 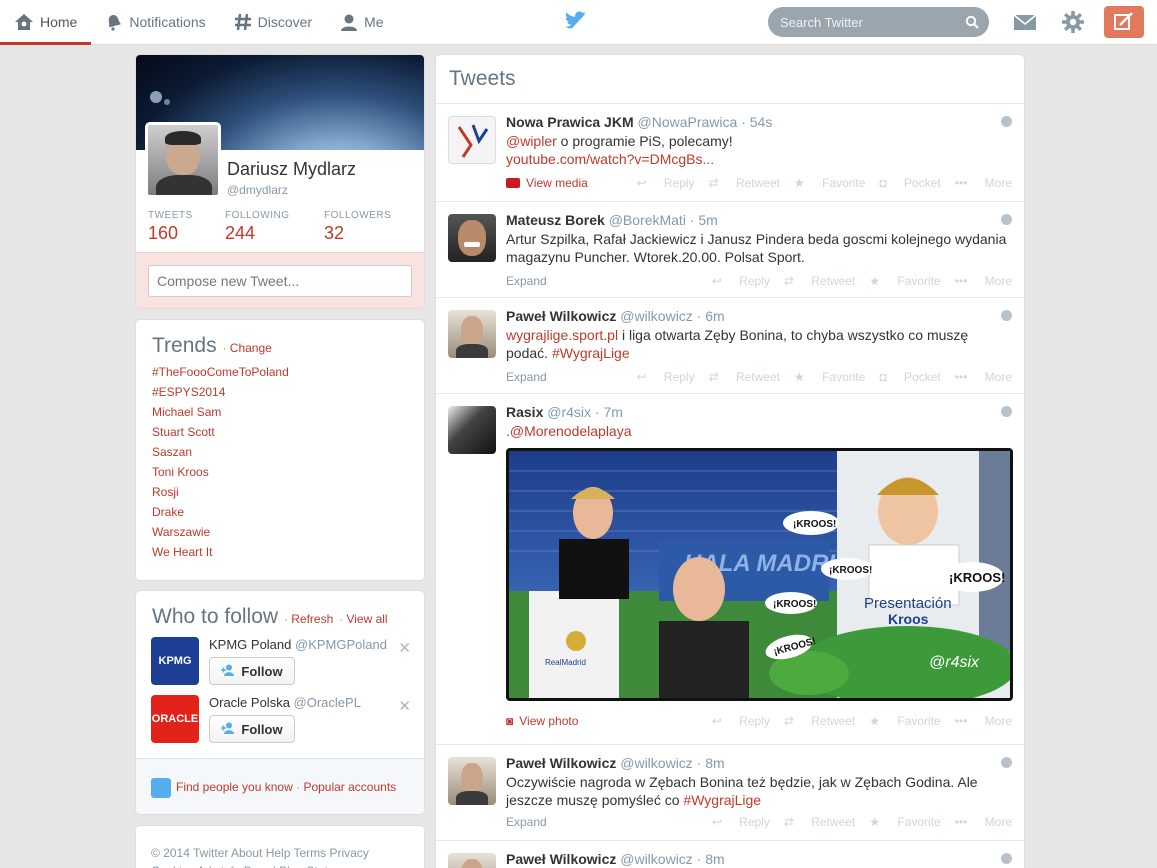 What do you see at coordinates (234, 787) in the screenshot?
I see `find-people-link: Find people you know` at bounding box center [234, 787].